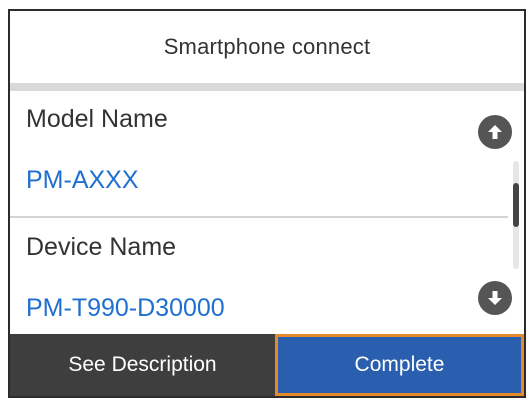 The width and height of the screenshot is (532, 404). I want to click on screen-title: Smartphone connect, so click(267, 46).